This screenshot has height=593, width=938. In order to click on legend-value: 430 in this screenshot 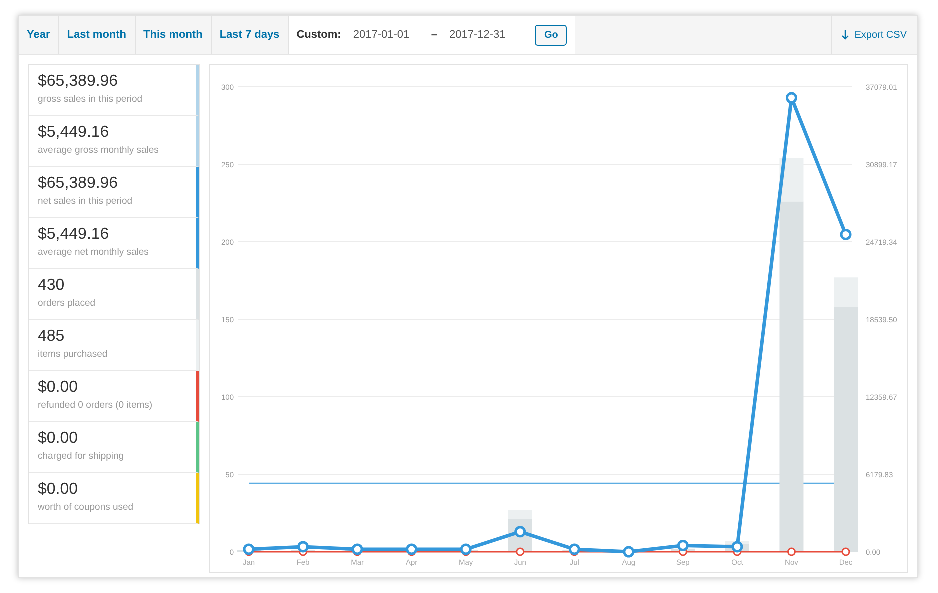, I will do `click(52, 286)`.